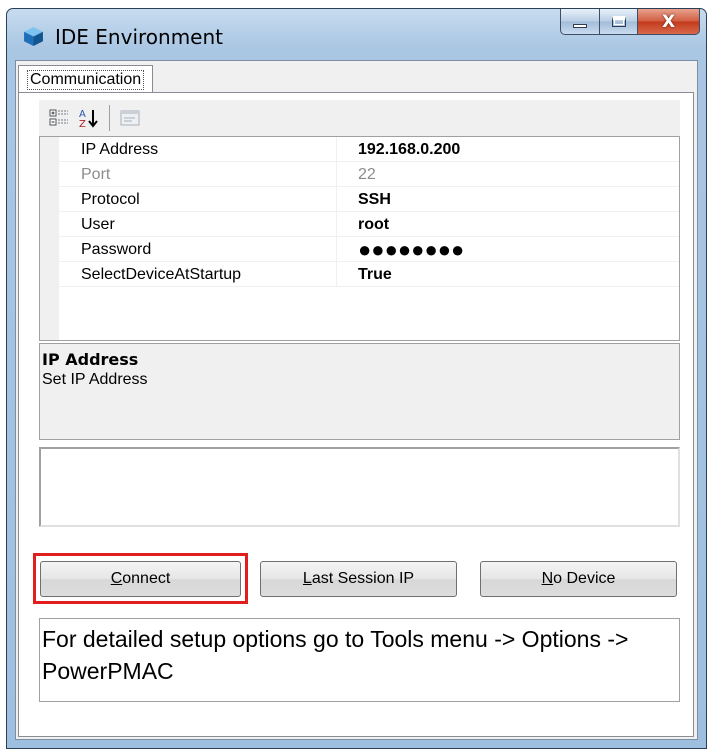 This screenshot has height=751, width=713. I want to click on property-row-user: User root, so click(359, 224).